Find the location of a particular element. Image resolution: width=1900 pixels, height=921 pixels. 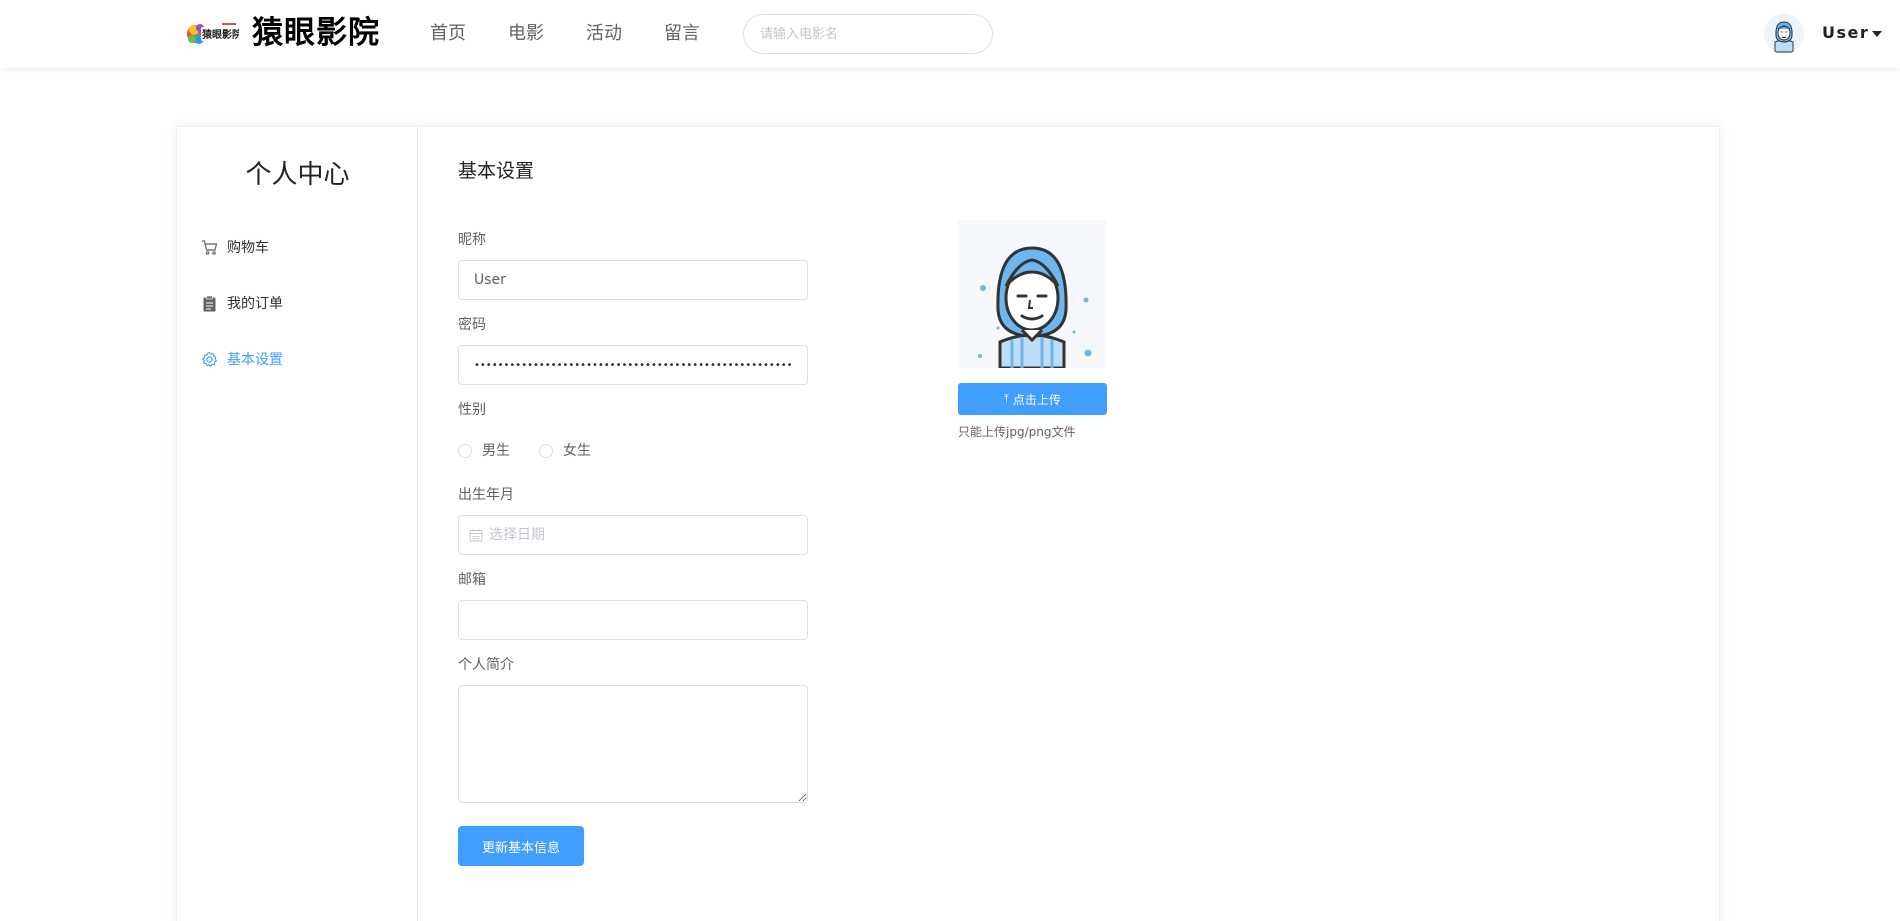

birth-date-input is located at coordinates (633, 535).